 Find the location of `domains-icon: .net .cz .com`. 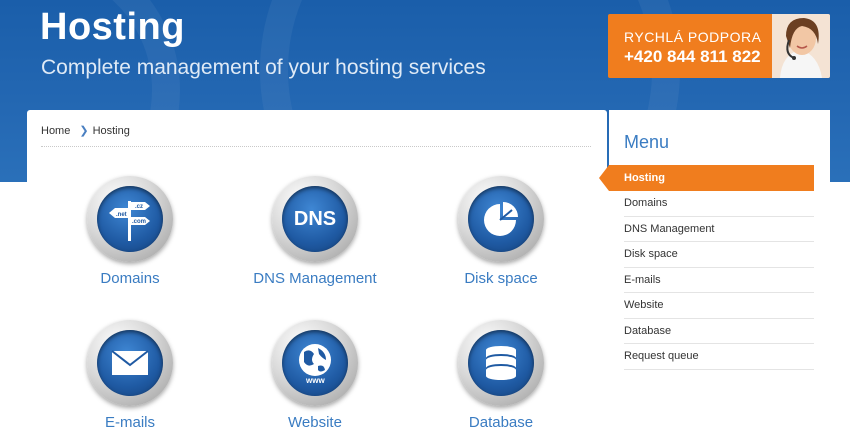

domains-icon: .net .cz .com is located at coordinates (130, 219).